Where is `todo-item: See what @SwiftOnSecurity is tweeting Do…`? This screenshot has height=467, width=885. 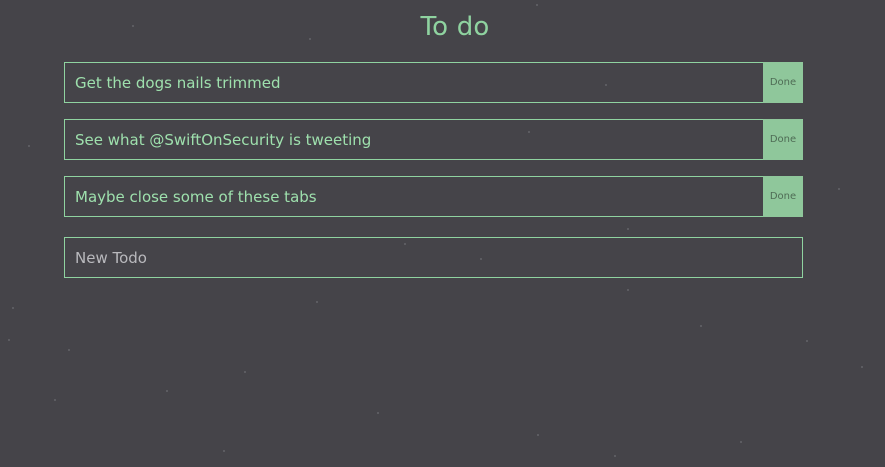
todo-item: See what @SwiftOnSecurity is tweeting Do… is located at coordinates (433, 139).